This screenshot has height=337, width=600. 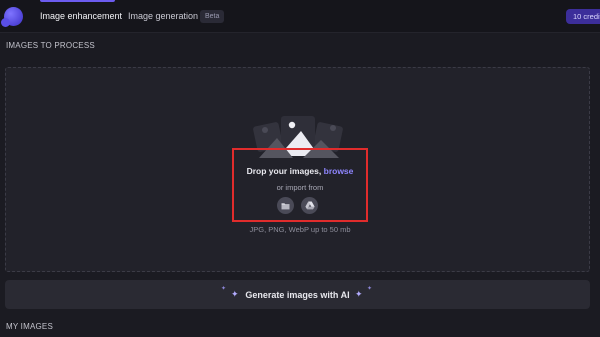 I want to click on images-to-process-title: IMAGES TO PROCESS, so click(x=50, y=45).